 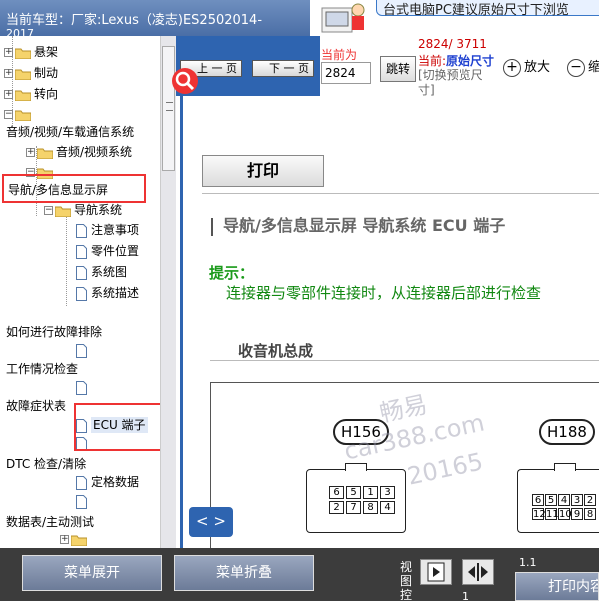 I want to click on tree-item-steering: + 转向, so click(x=31, y=94).